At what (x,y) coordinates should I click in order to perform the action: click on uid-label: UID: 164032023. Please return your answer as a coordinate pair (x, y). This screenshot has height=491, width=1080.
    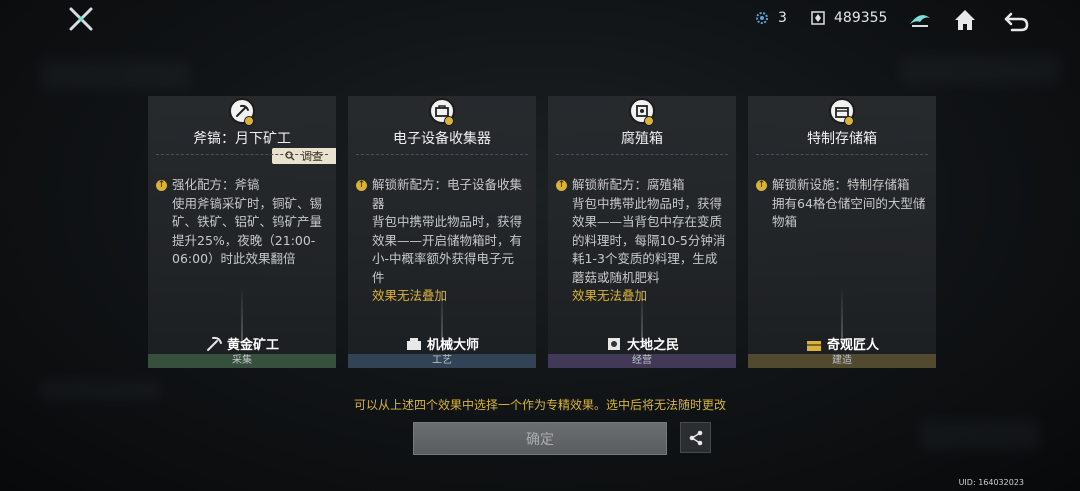
    Looking at the image, I should click on (991, 482).